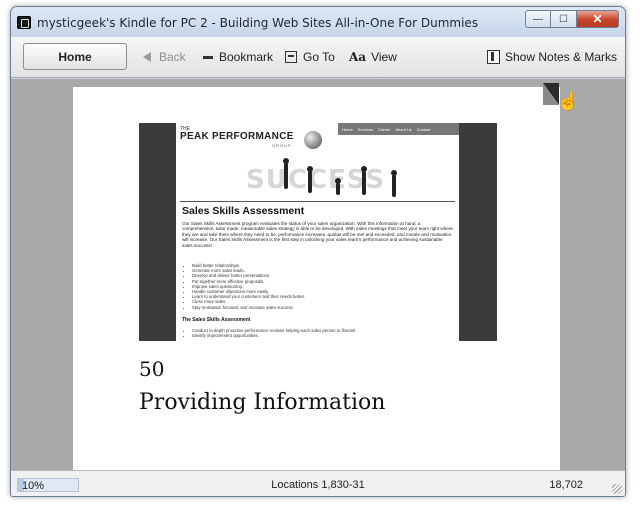  Describe the element at coordinates (322, 335) in the screenshot. I see `list-item: Identify improvement opportunities.` at that location.